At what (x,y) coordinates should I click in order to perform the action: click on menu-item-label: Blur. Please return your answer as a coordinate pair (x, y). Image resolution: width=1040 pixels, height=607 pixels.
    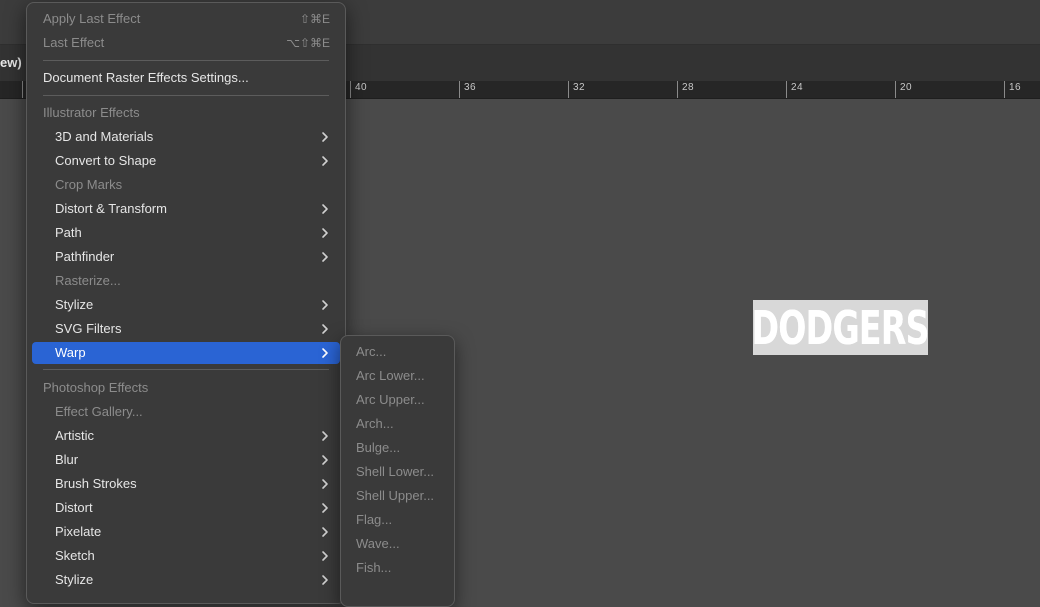
    Looking at the image, I should click on (67, 459).